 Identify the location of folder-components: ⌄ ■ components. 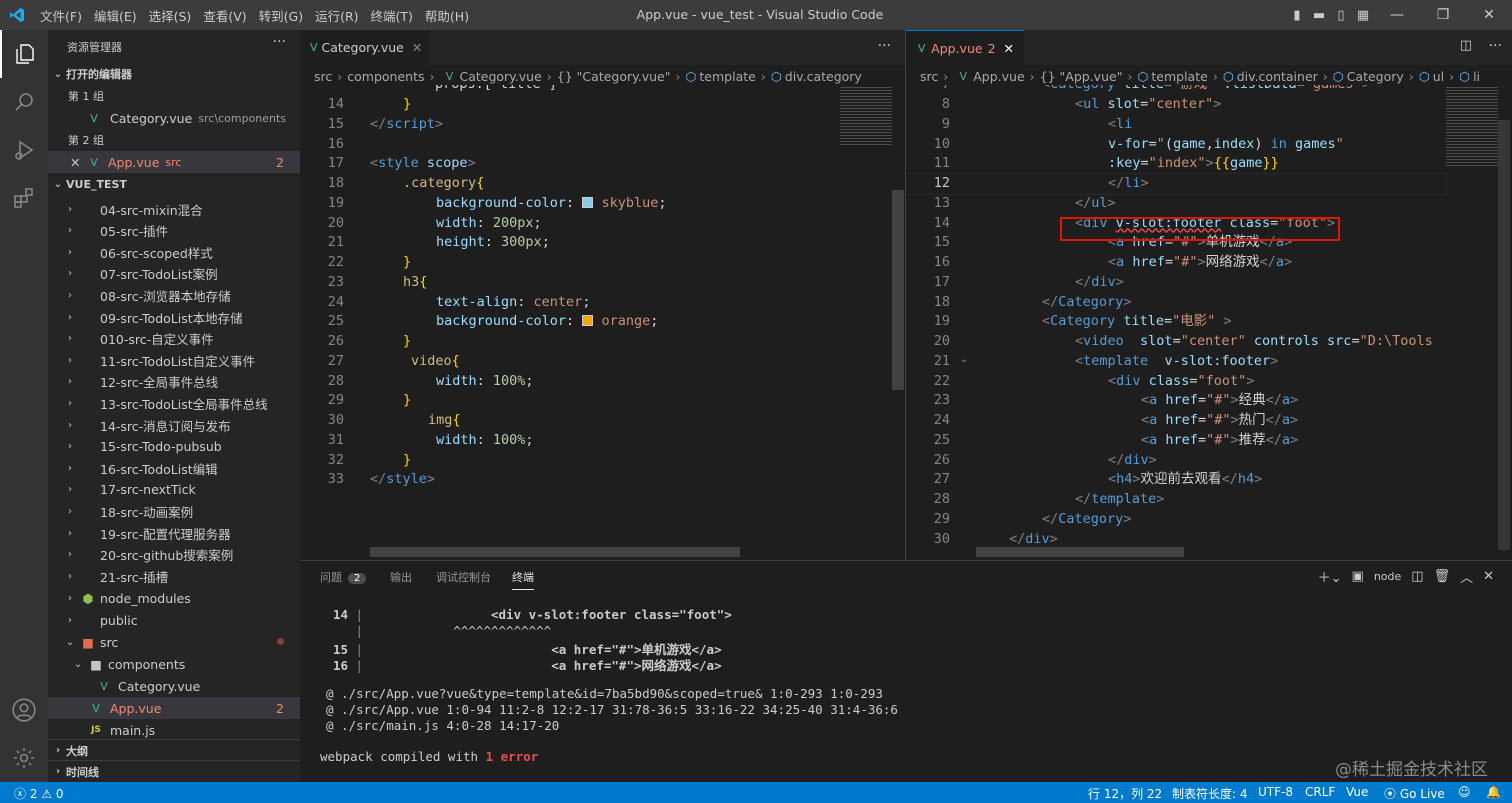
(174, 664).